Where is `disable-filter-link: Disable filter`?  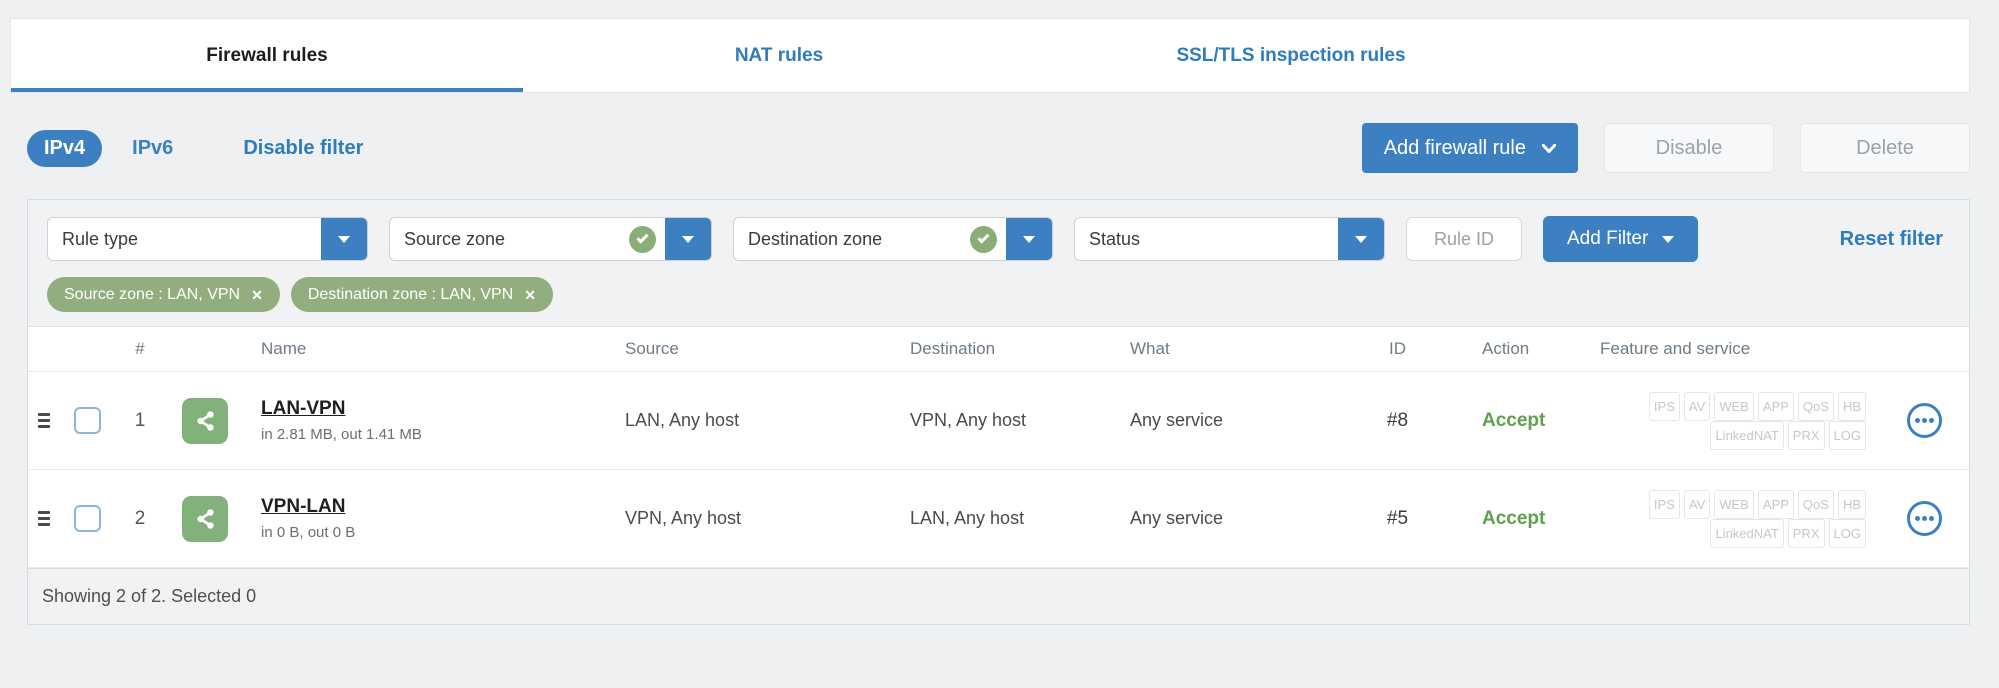
disable-filter-link: Disable filter is located at coordinates (303, 148).